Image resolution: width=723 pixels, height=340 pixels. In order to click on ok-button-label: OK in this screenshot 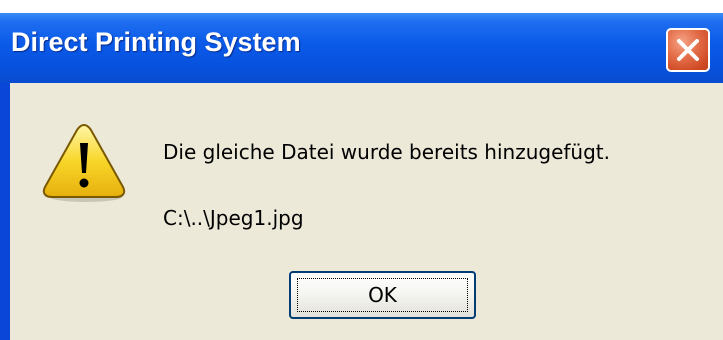, I will do `click(382, 295)`.